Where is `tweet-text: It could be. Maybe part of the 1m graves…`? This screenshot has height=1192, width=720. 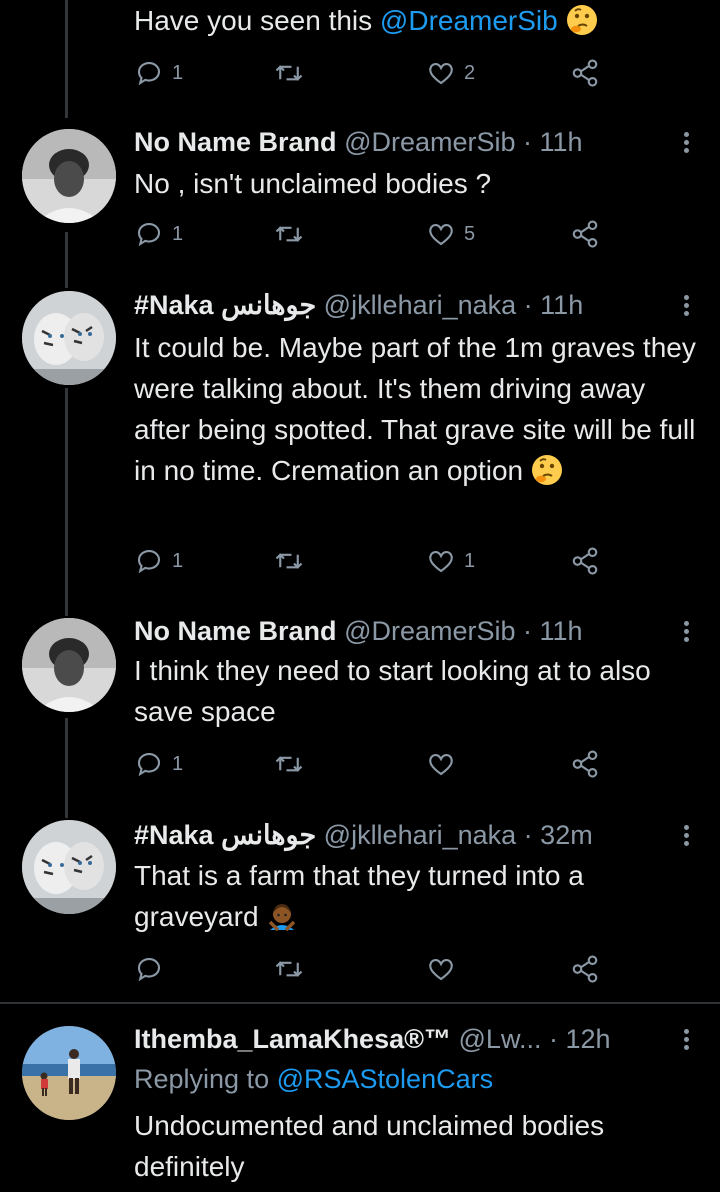
tweet-text: It could be. Maybe part of the 1m graves… is located at coordinates (415, 409).